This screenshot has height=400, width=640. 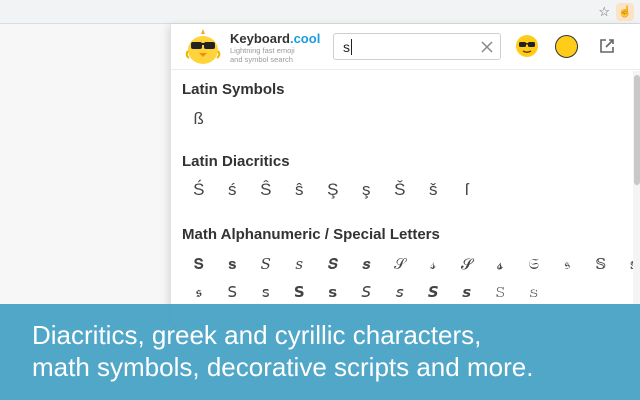 I want to click on glyph-item: 𝘴, so click(x=400, y=292).